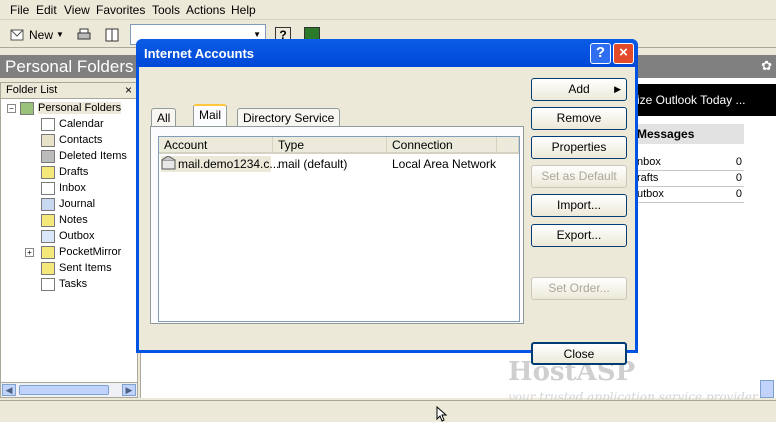  What do you see at coordinates (216, 145) in the screenshot?
I see `column-header-account: Account` at bounding box center [216, 145].